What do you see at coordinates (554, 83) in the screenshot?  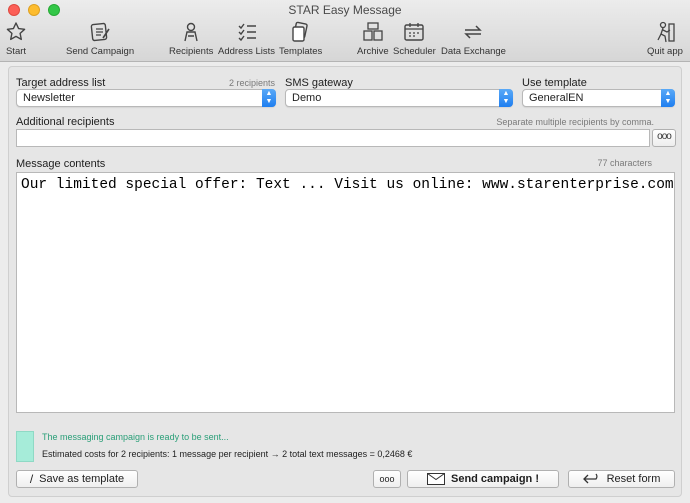 I see `template-label: Use template` at bounding box center [554, 83].